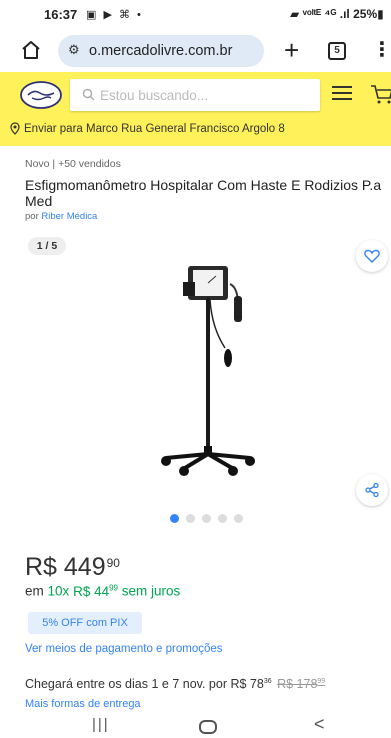 Image resolution: width=391 pixels, height=738 pixels. I want to click on url-text: o.mercadolivre.com.br, so click(160, 51).